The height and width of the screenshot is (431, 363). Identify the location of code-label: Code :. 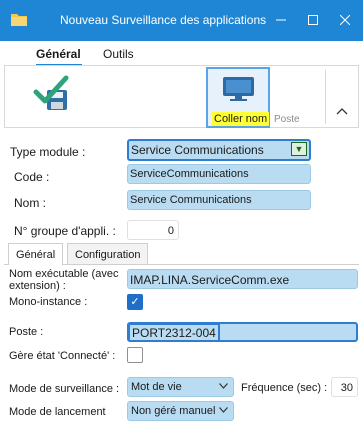
(32, 177).